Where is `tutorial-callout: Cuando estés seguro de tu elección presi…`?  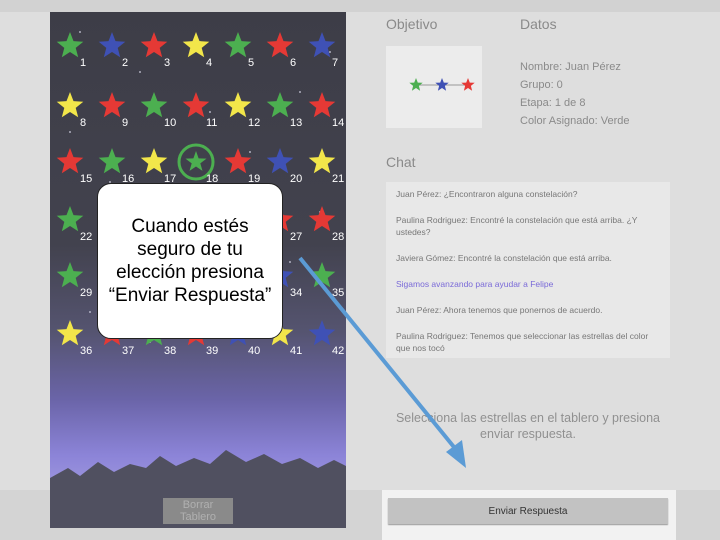 tutorial-callout: Cuando estés seguro de tu elección presi… is located at coordinates (190, 261).